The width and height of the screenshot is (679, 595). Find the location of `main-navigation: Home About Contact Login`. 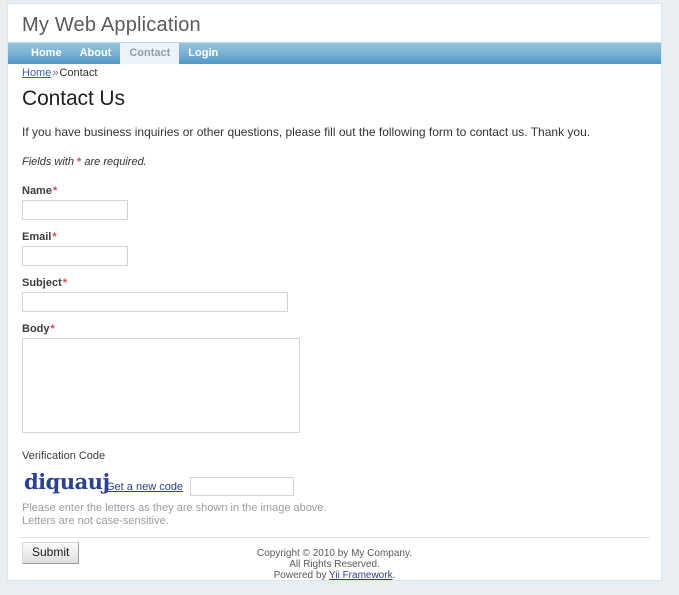

main-navigation: Home About Contact Login is located at coordinates (334, 53).